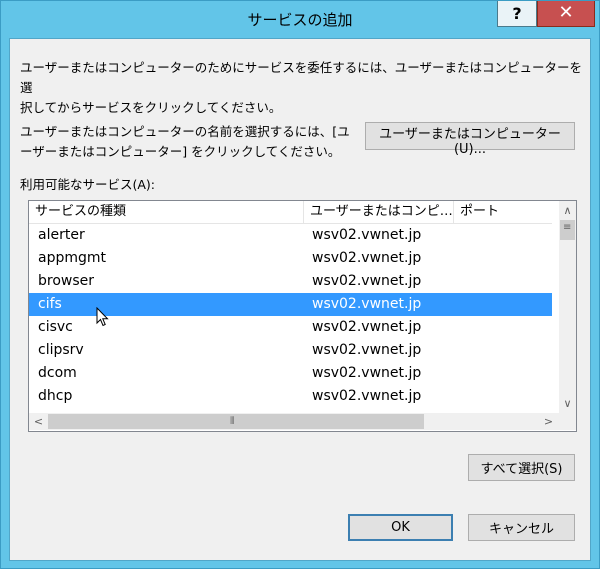 The height and width of the screenshot is (569, 600). I want to click on column-header-port: ポート, so click(503, 212).